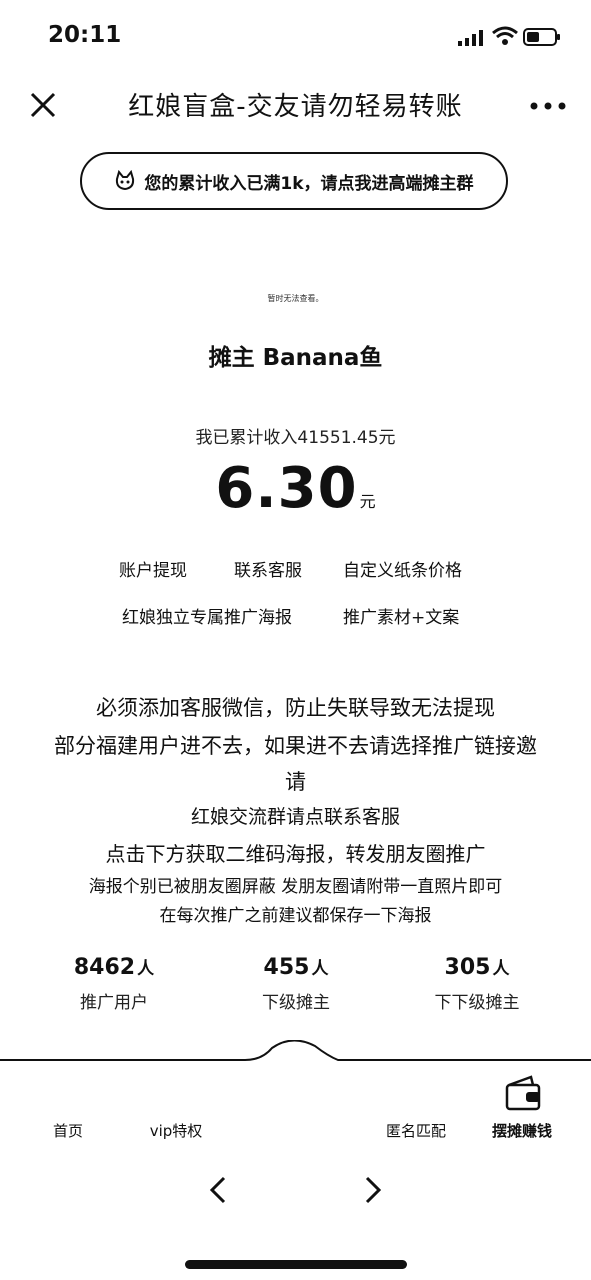 The height and width of the screenshot is (1280, 591). What do you see at coordinates (523, 1093) in the screenshot?
I see `wallet-icon` at bounding box center [523, 1093].